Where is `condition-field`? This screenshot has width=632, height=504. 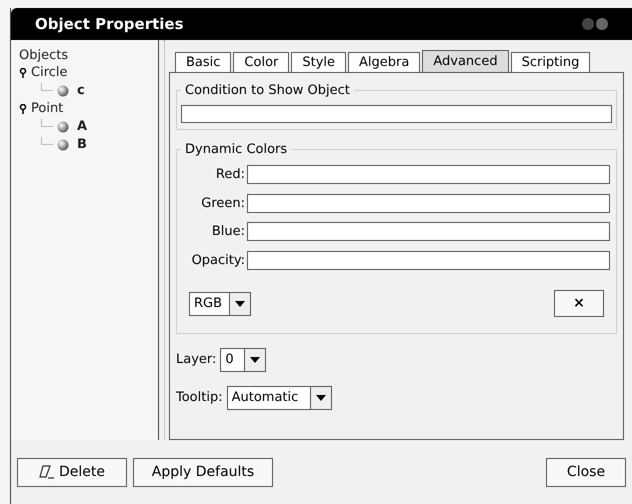 condition-field is located at coordinates (396, 113).